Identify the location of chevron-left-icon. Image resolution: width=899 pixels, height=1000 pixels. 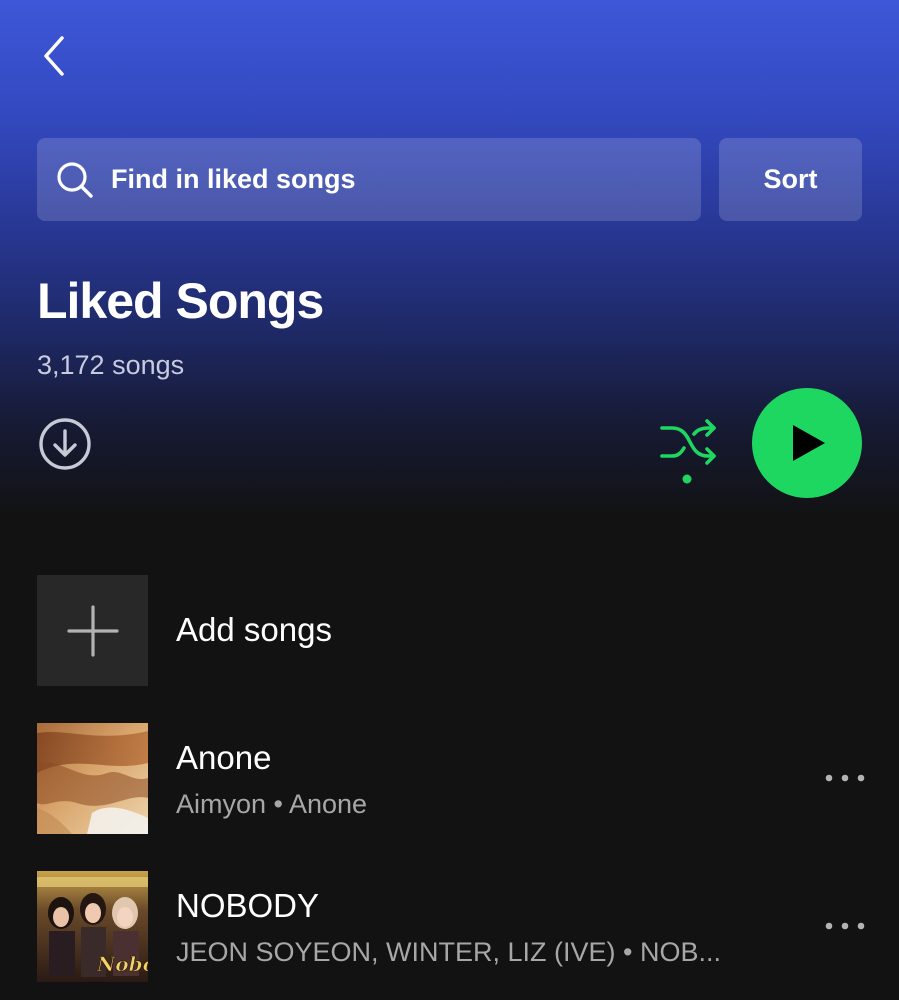
(54, 56).